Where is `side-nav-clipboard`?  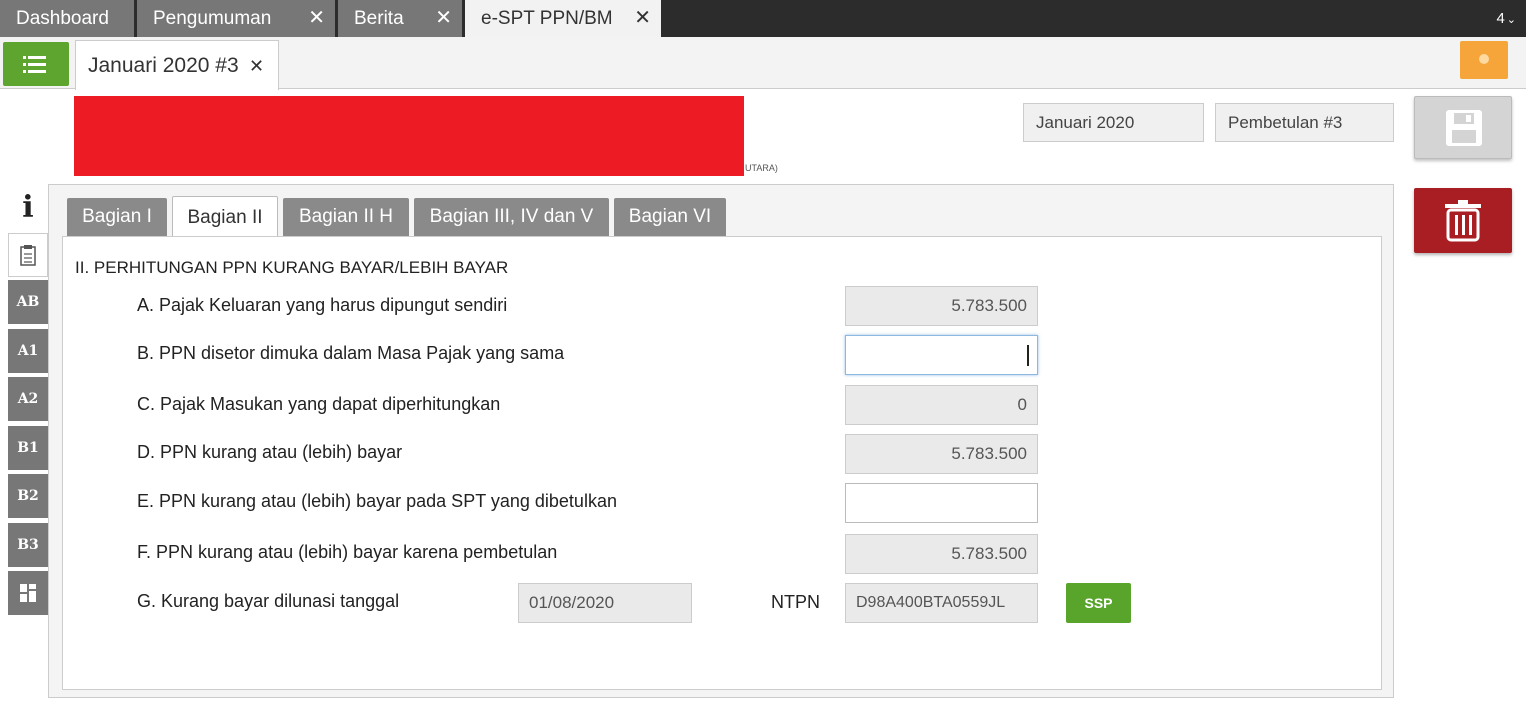
side-nav-clipboard is located at coordinates (28, 255).